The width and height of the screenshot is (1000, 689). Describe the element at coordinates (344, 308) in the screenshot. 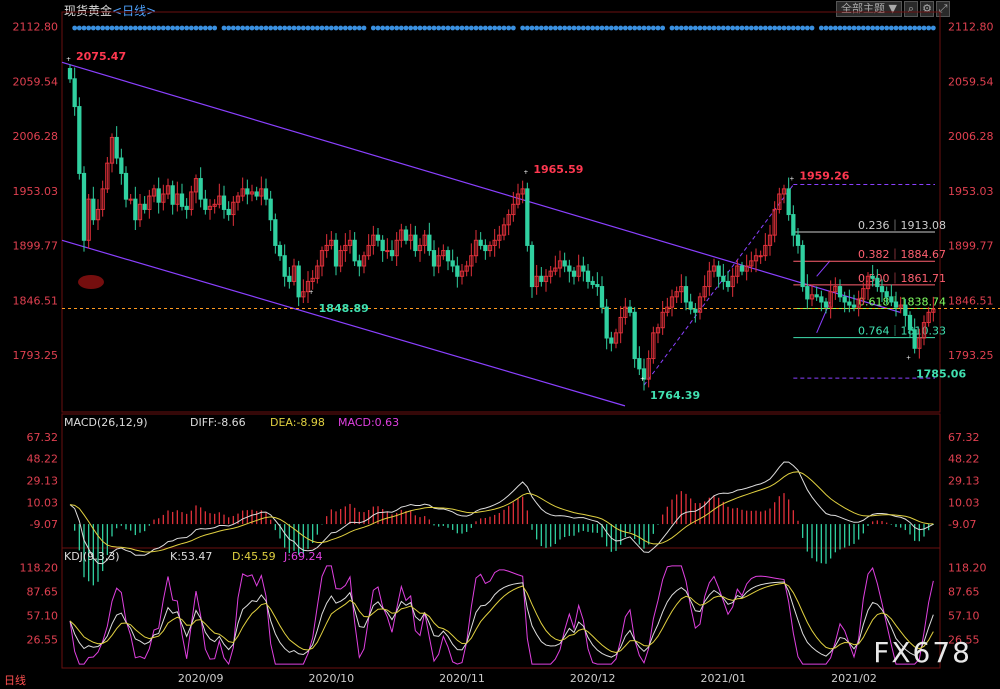

I see `annotation-1: 1848.89` at that location.